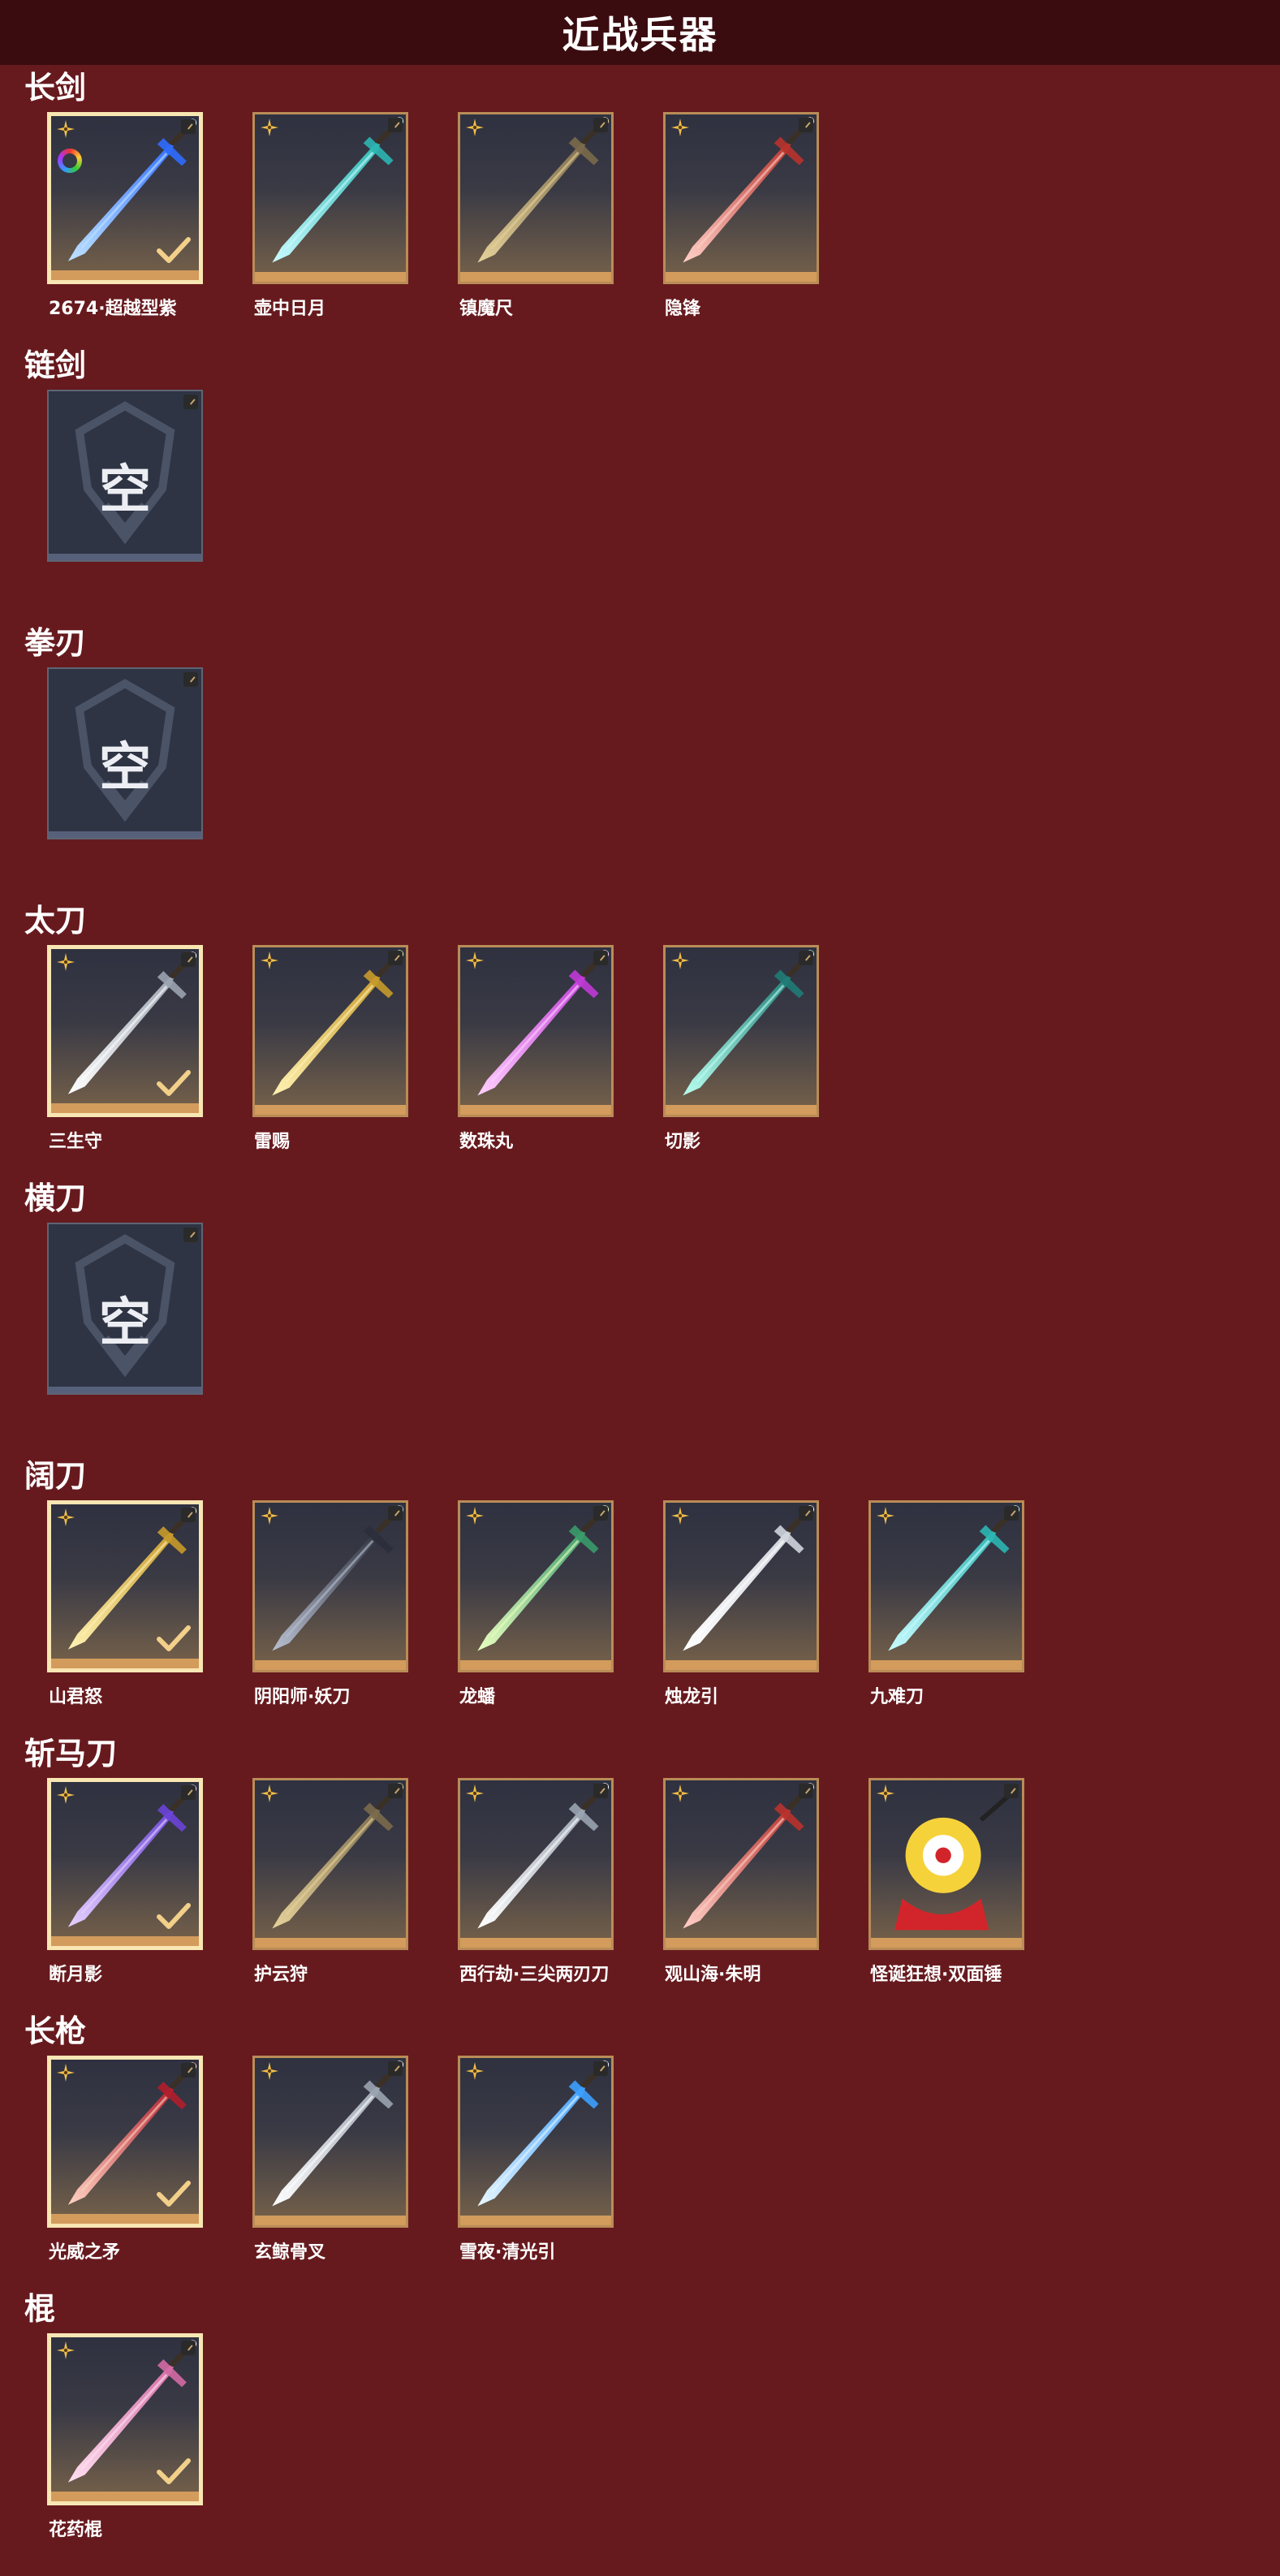  I want to click on weapon-card: 山君怒, so click(125, 1603).